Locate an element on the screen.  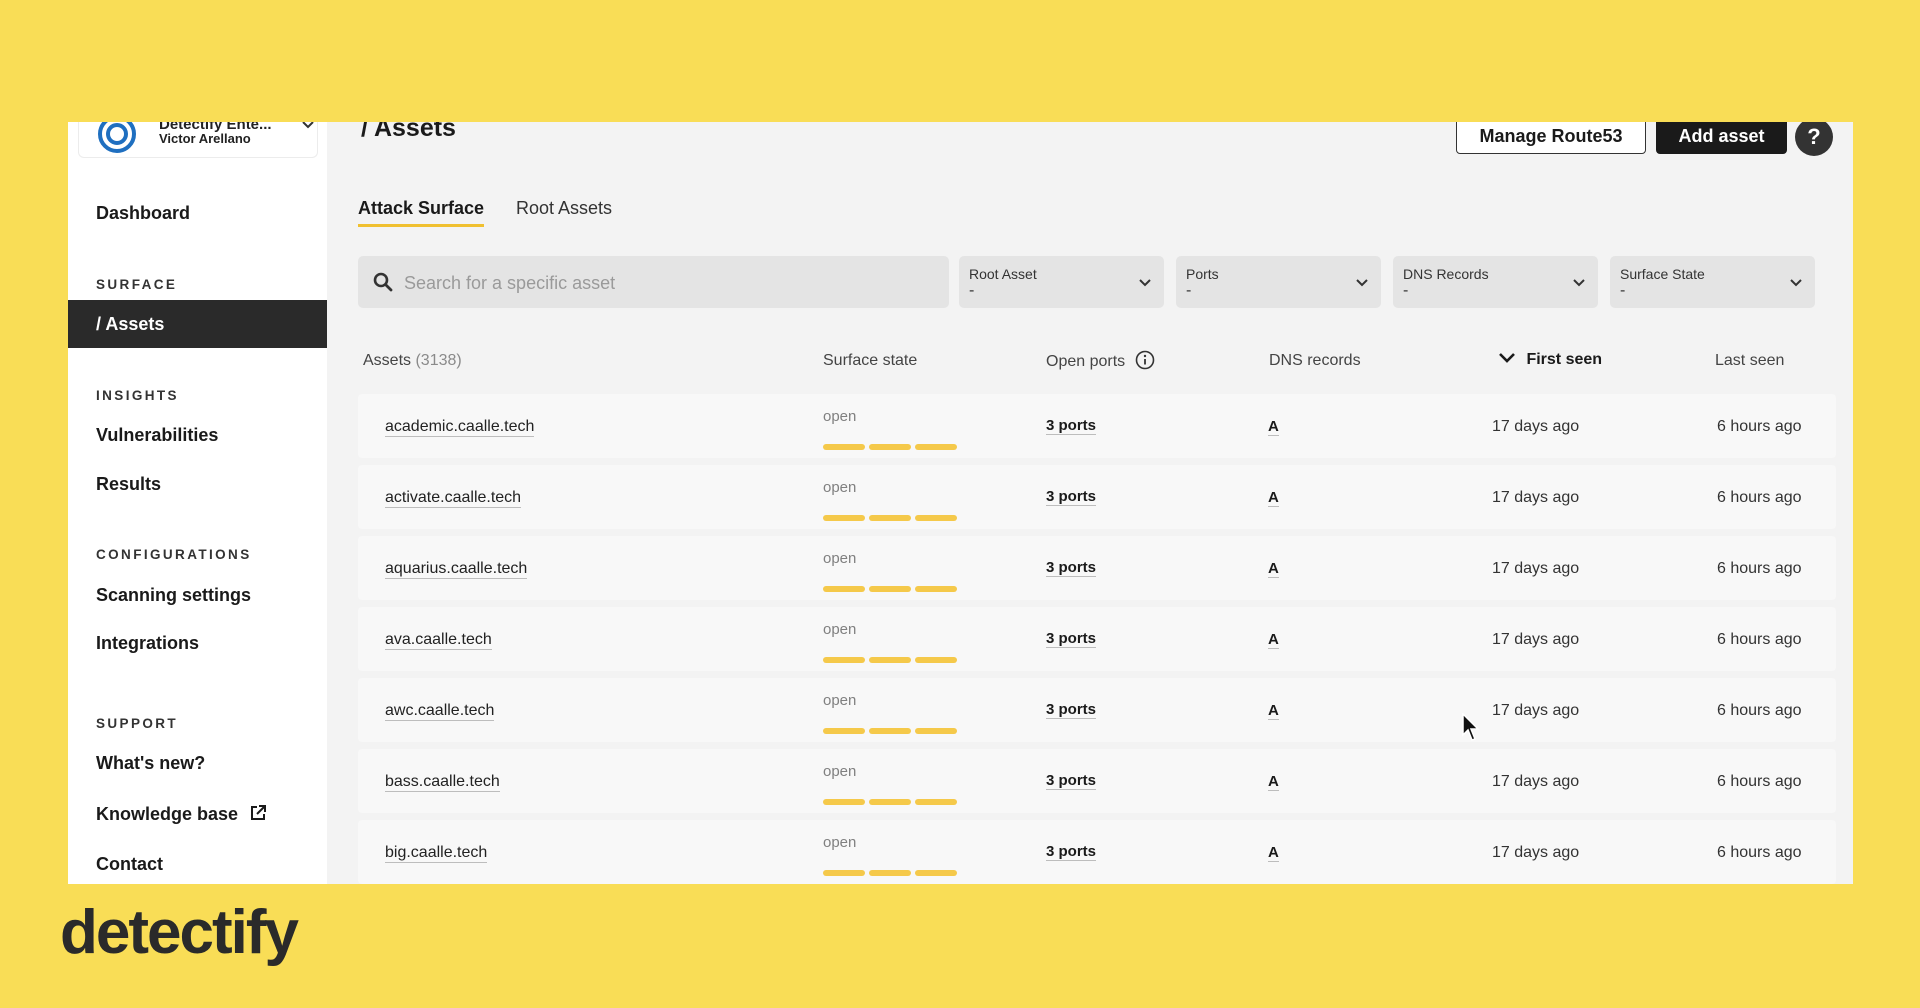
column-header-last-seen: Last seen is located at coordinates (1749, 361).